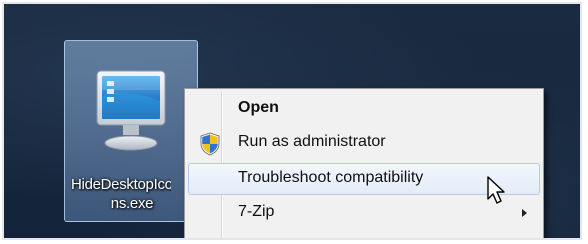 The image size is (588, 244). What do you see at coordinates (131, 110) in the screenshot?
I see `monitor-icon` at bounding box center [131, 110].